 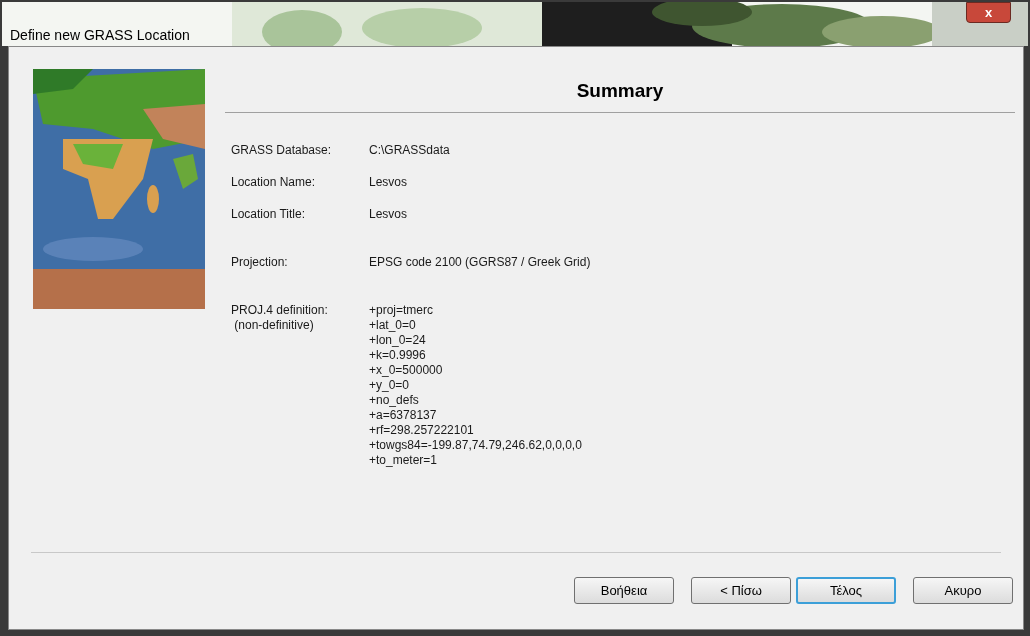 I want to click on field-value: EPSG code 2100 (GGRS87 / Greek Grid), so click(x=480, y=262).